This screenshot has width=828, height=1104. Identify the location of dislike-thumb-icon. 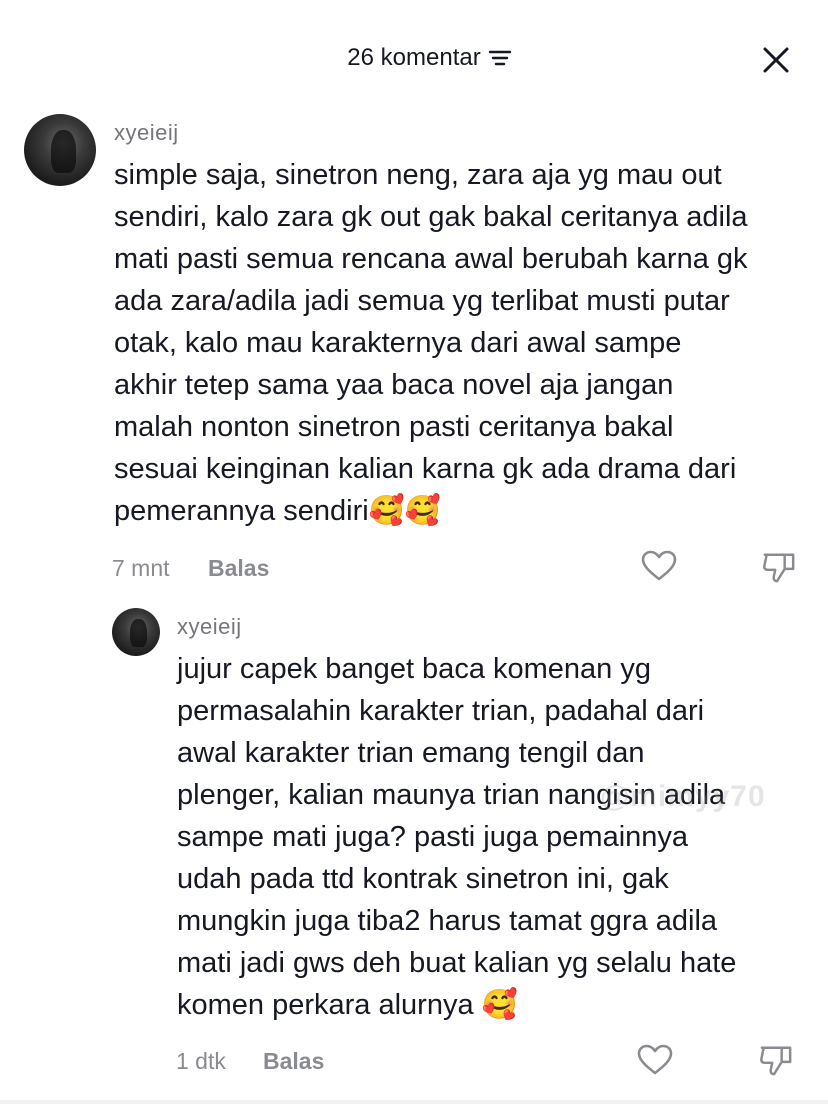
(776, 1060).